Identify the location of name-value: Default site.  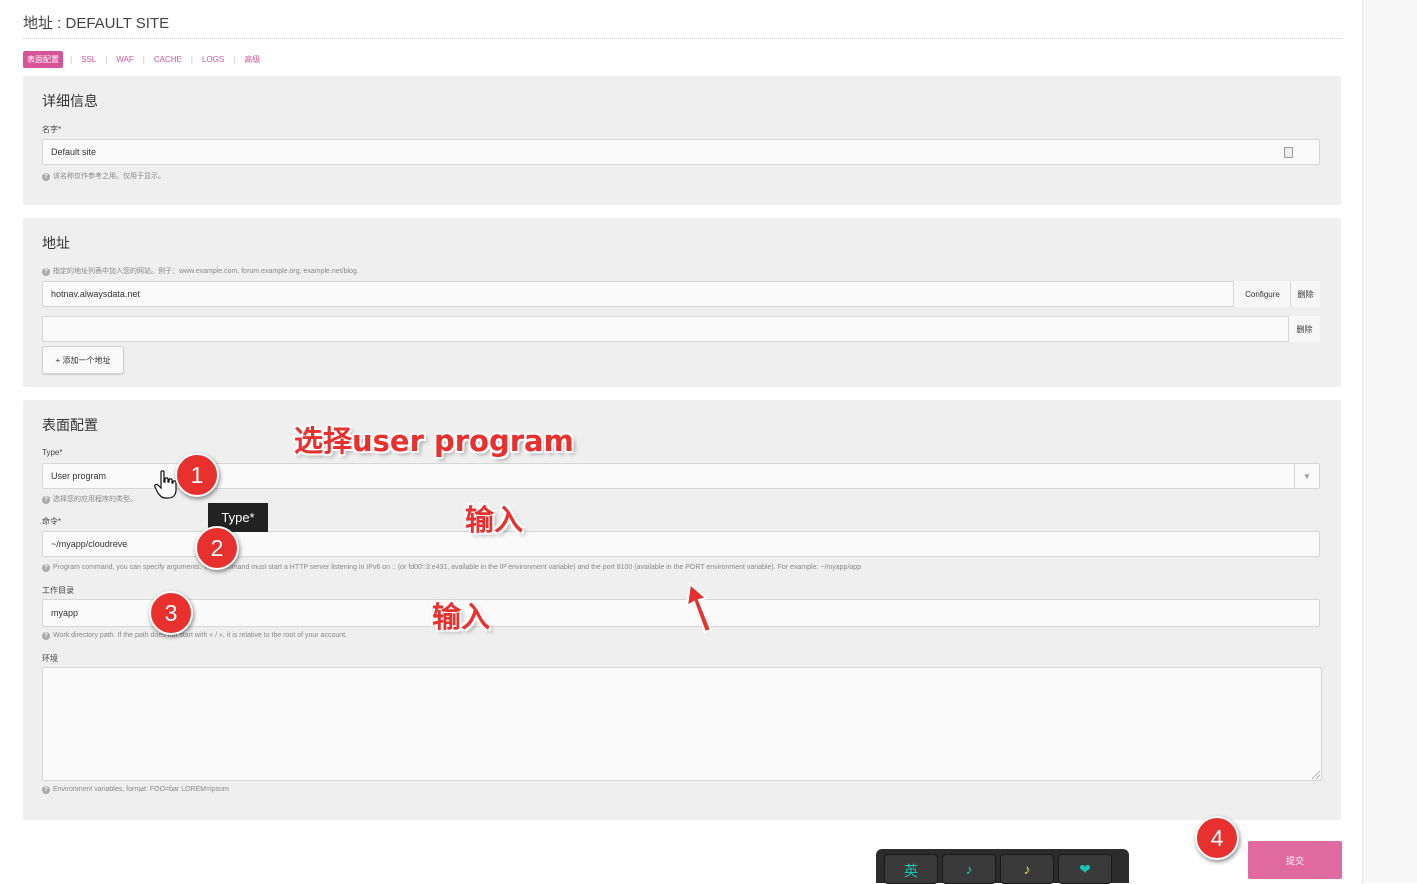
(74, 152).